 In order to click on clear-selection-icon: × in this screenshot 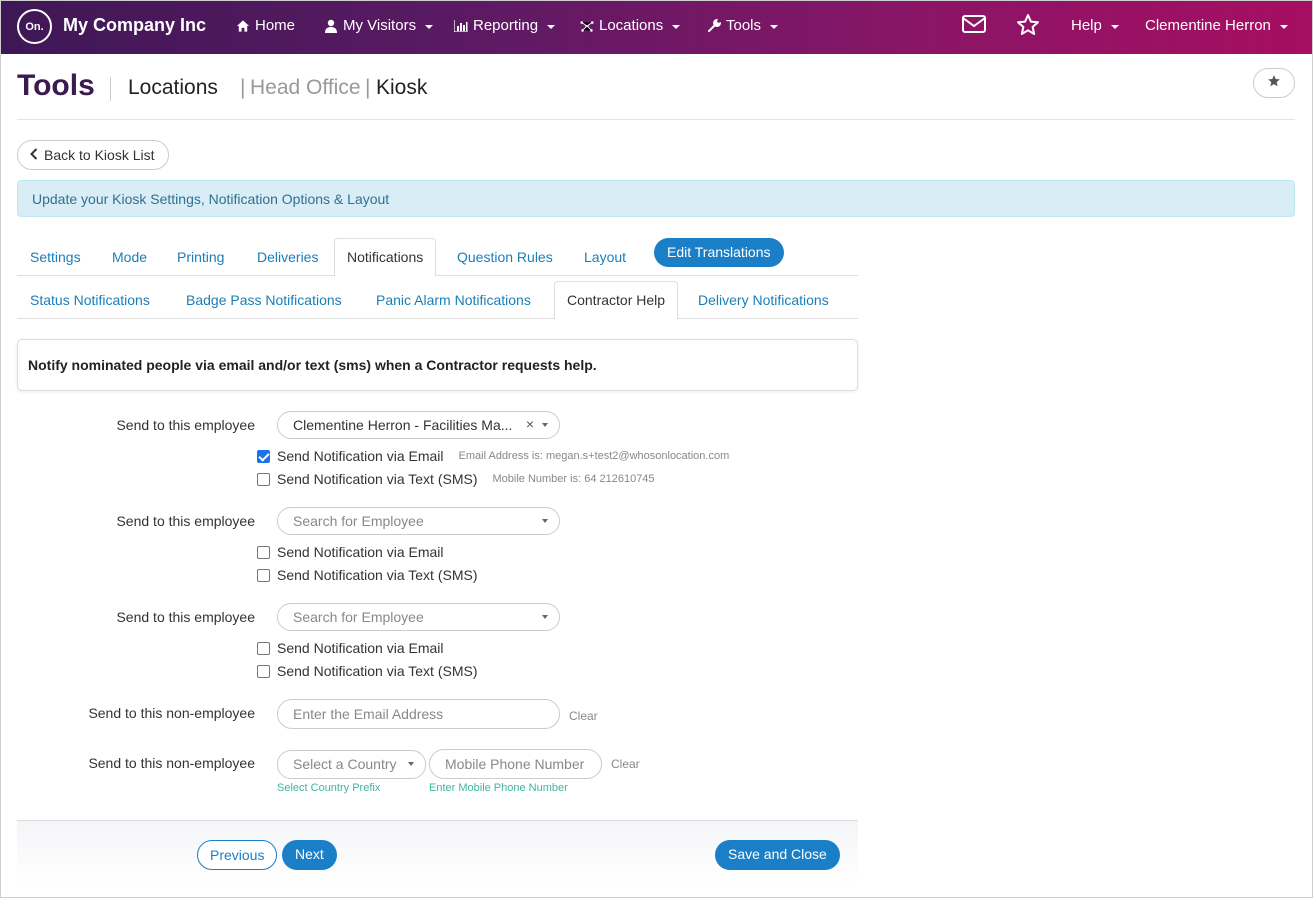, I will do `click(530, 424)`.